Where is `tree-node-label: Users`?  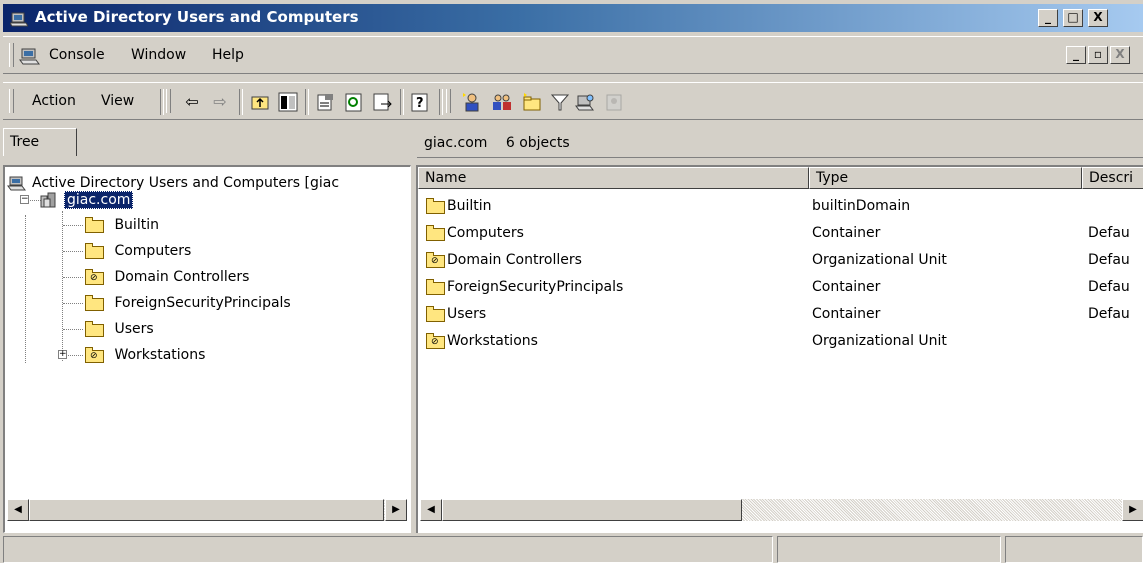
tree-node-label: Users is located at coordinates (134, 329).